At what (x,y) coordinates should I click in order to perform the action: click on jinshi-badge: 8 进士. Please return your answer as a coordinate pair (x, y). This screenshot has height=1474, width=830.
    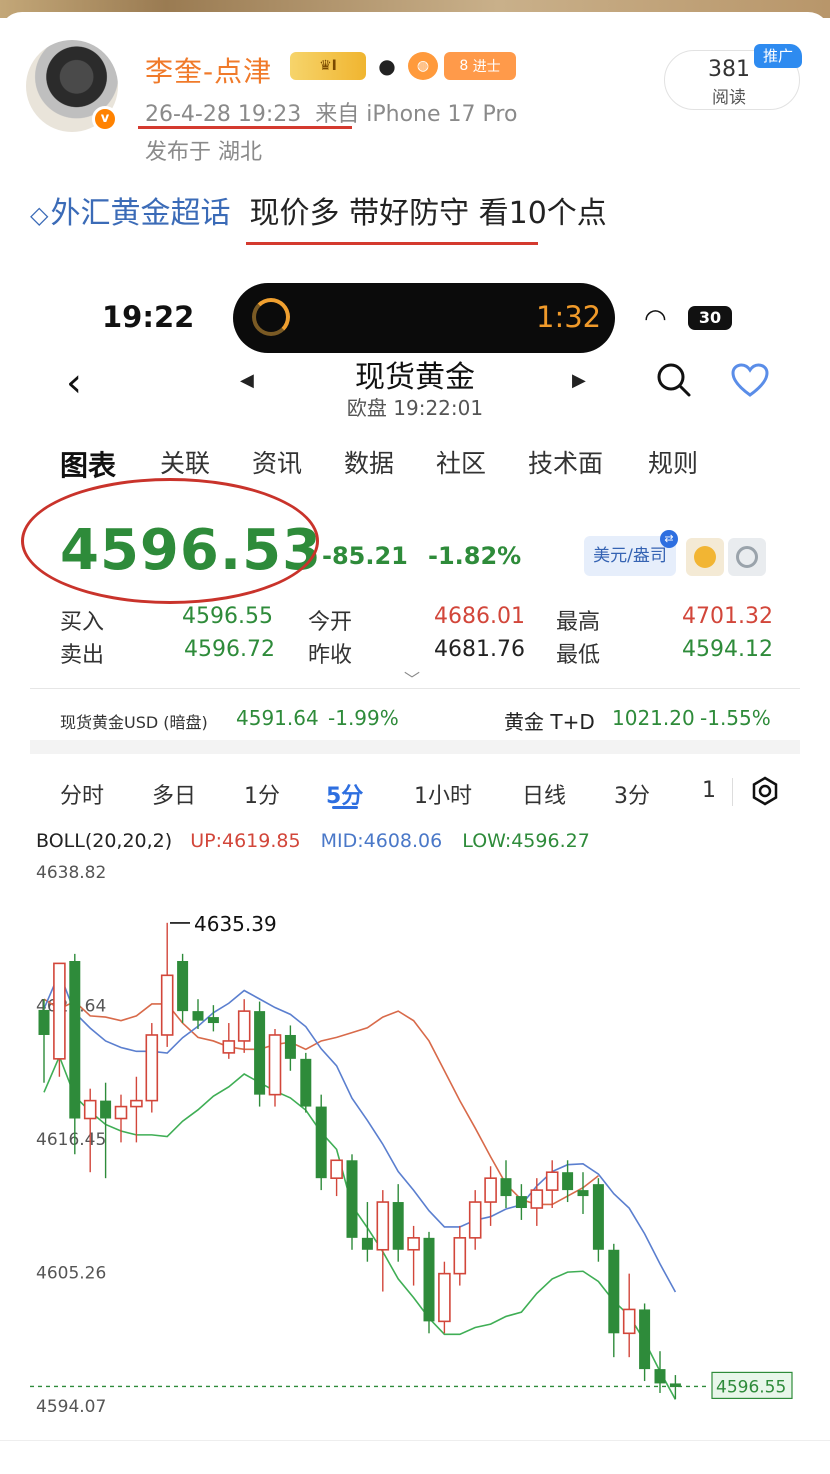
    Looking at the image, I should click on (480, 66).